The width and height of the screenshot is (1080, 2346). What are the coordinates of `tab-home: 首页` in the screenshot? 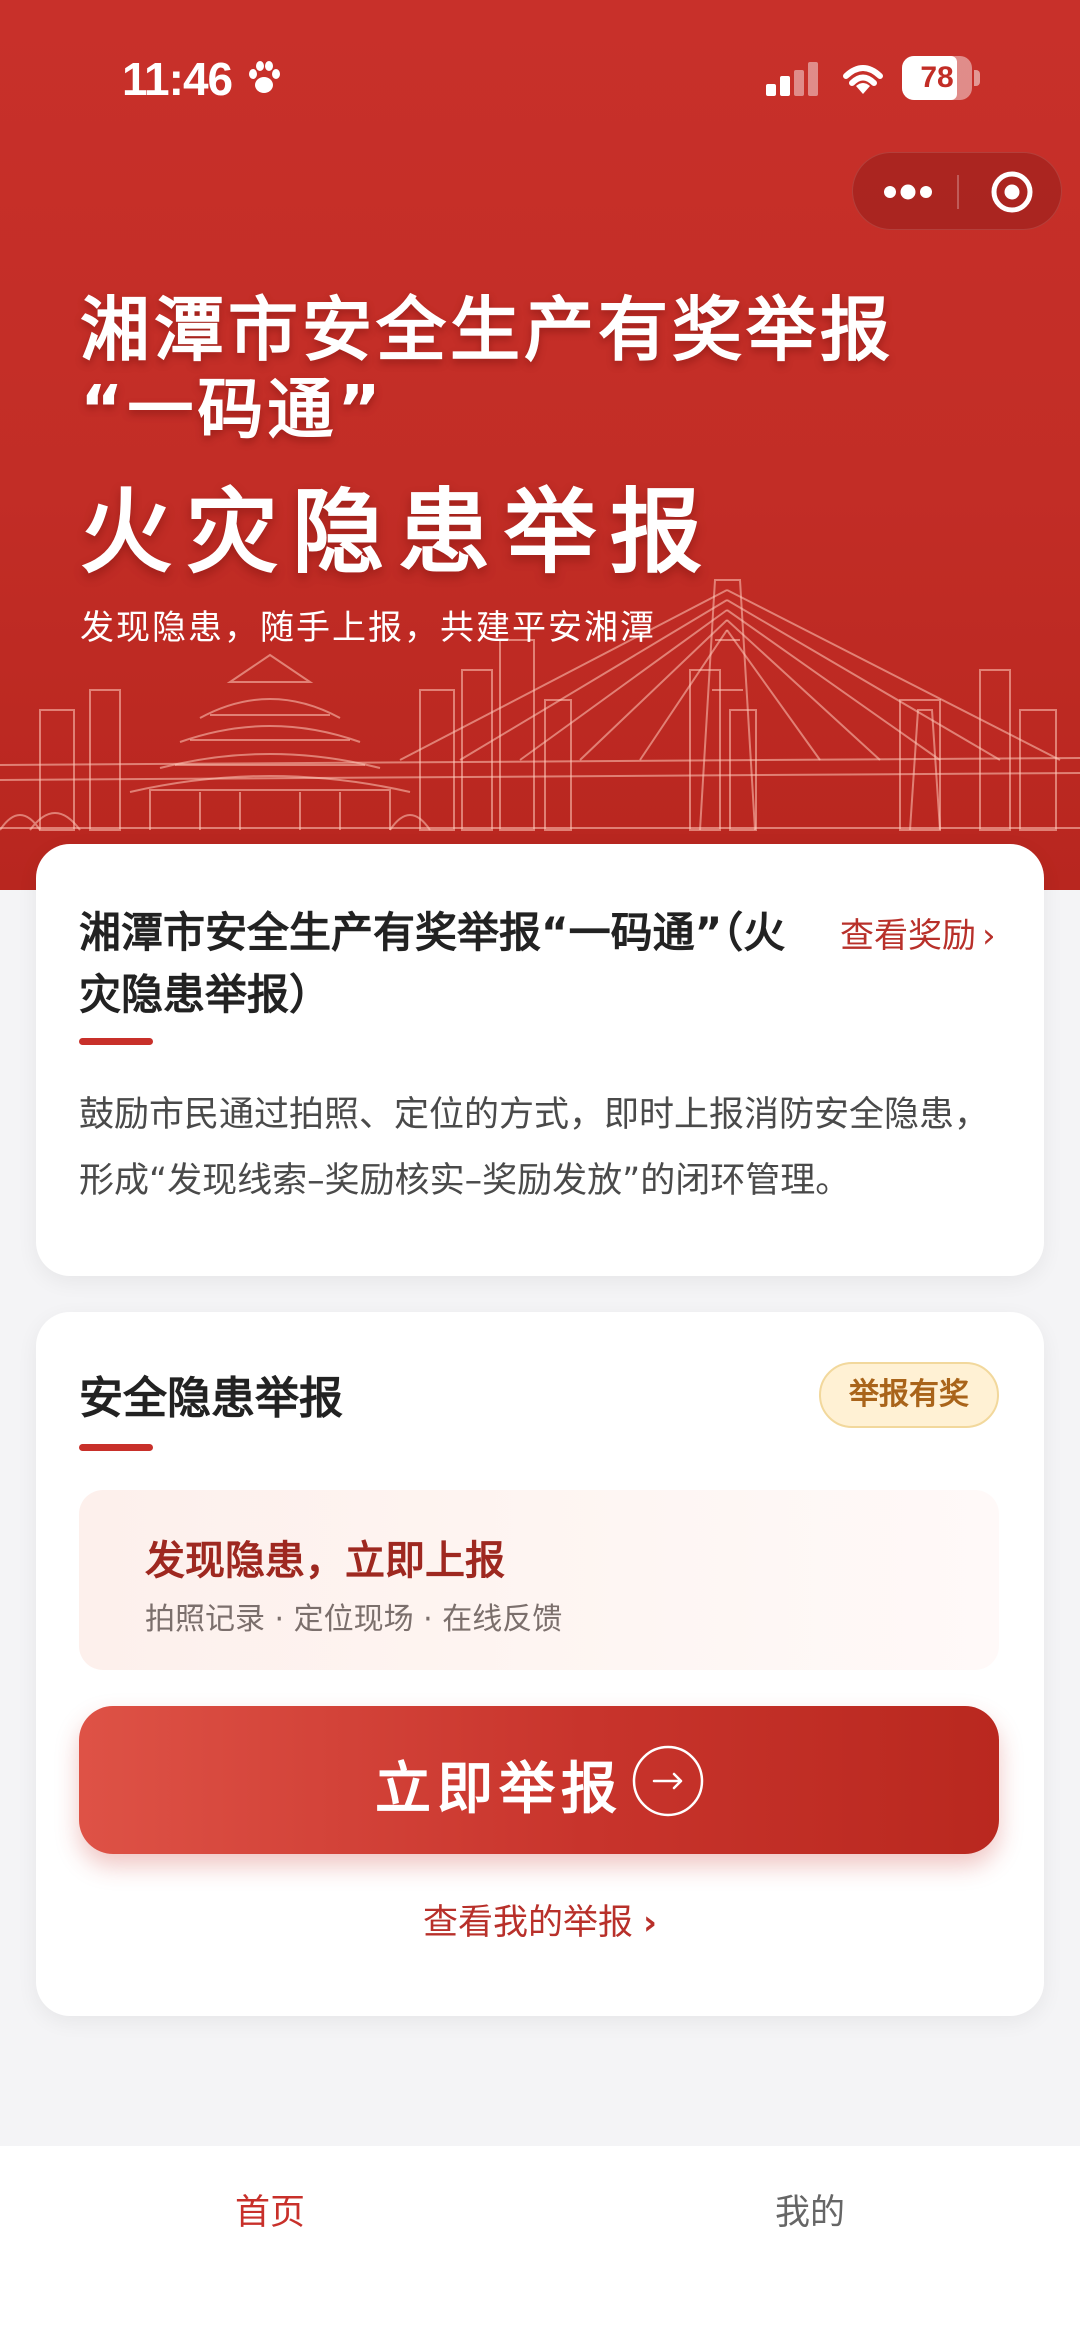 It's located at (270, 2209).